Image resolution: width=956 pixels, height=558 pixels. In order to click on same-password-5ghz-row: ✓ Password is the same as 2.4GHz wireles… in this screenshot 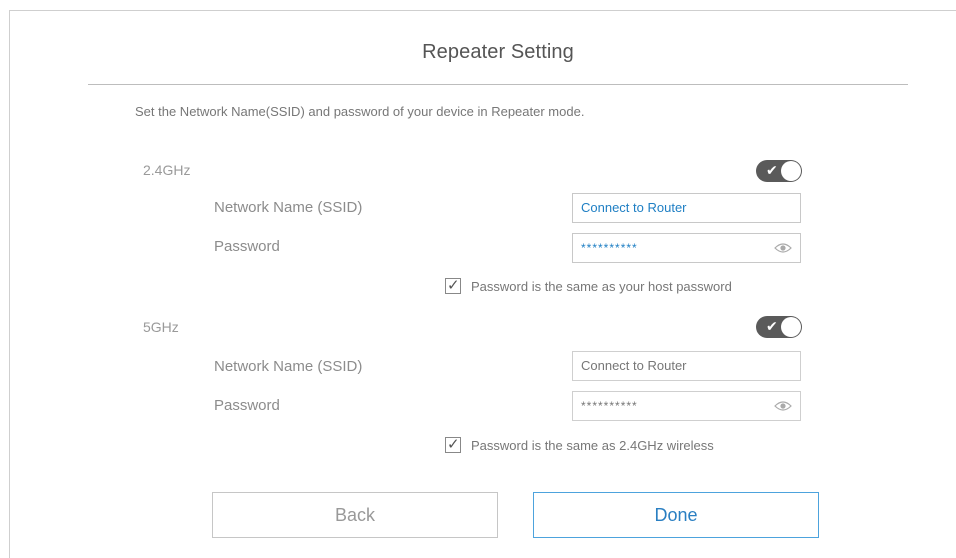, I will do `click(579, 444)`.